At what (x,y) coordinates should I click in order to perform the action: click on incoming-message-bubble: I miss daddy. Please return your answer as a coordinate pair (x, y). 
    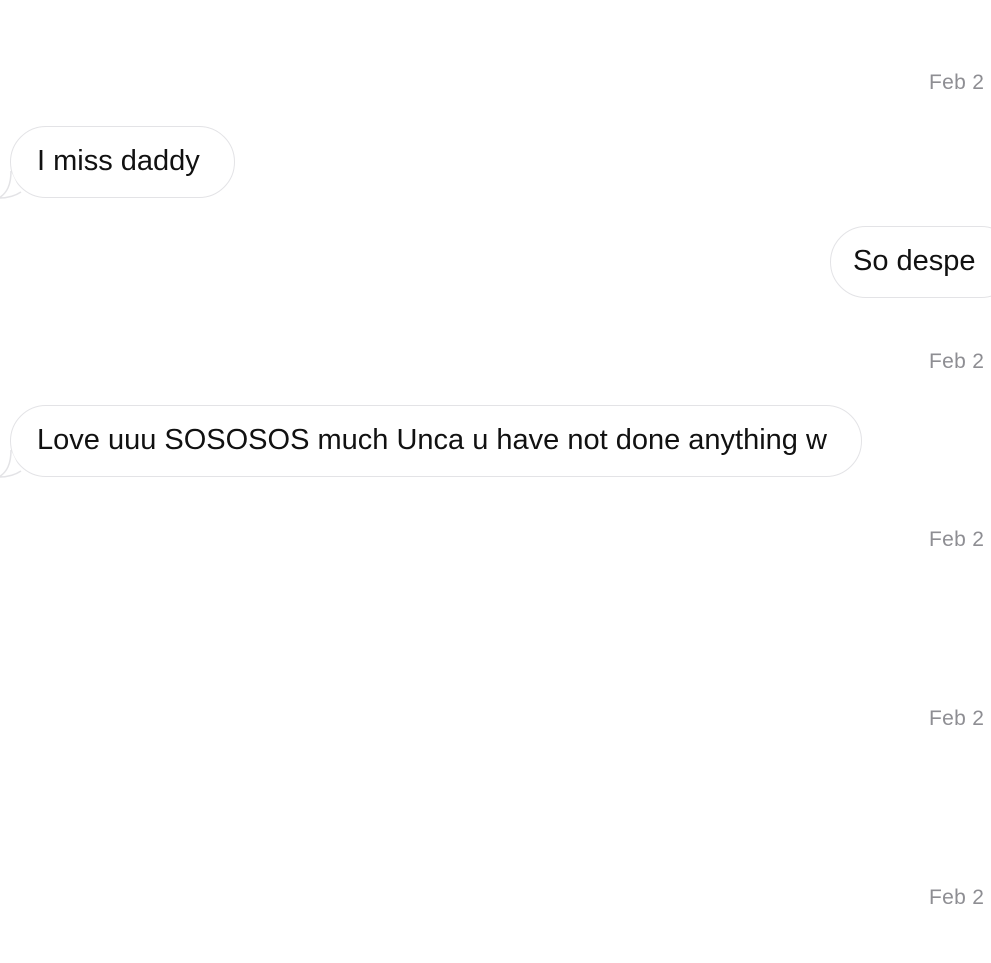
    Looking at the image, I should click on (117, 162).